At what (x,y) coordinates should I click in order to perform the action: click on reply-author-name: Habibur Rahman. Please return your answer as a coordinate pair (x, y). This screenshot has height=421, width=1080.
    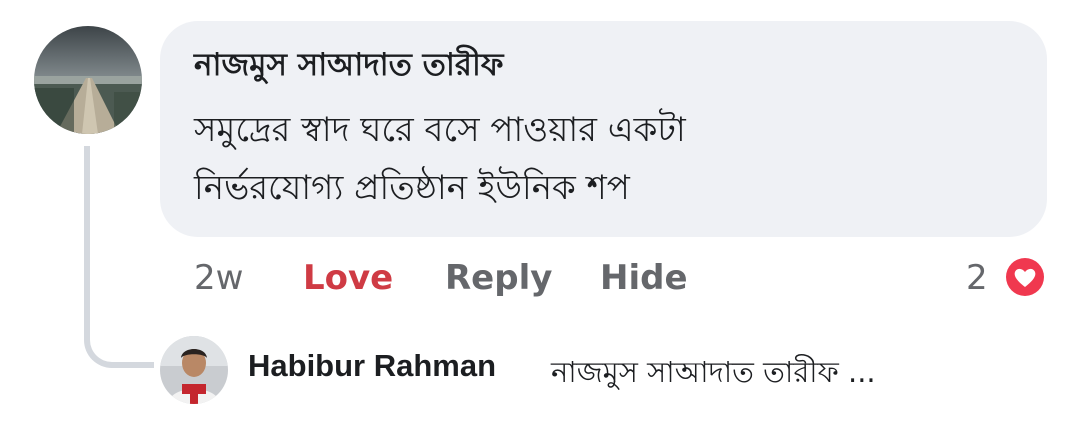
    Looking at the image, I should click on (372, 366).